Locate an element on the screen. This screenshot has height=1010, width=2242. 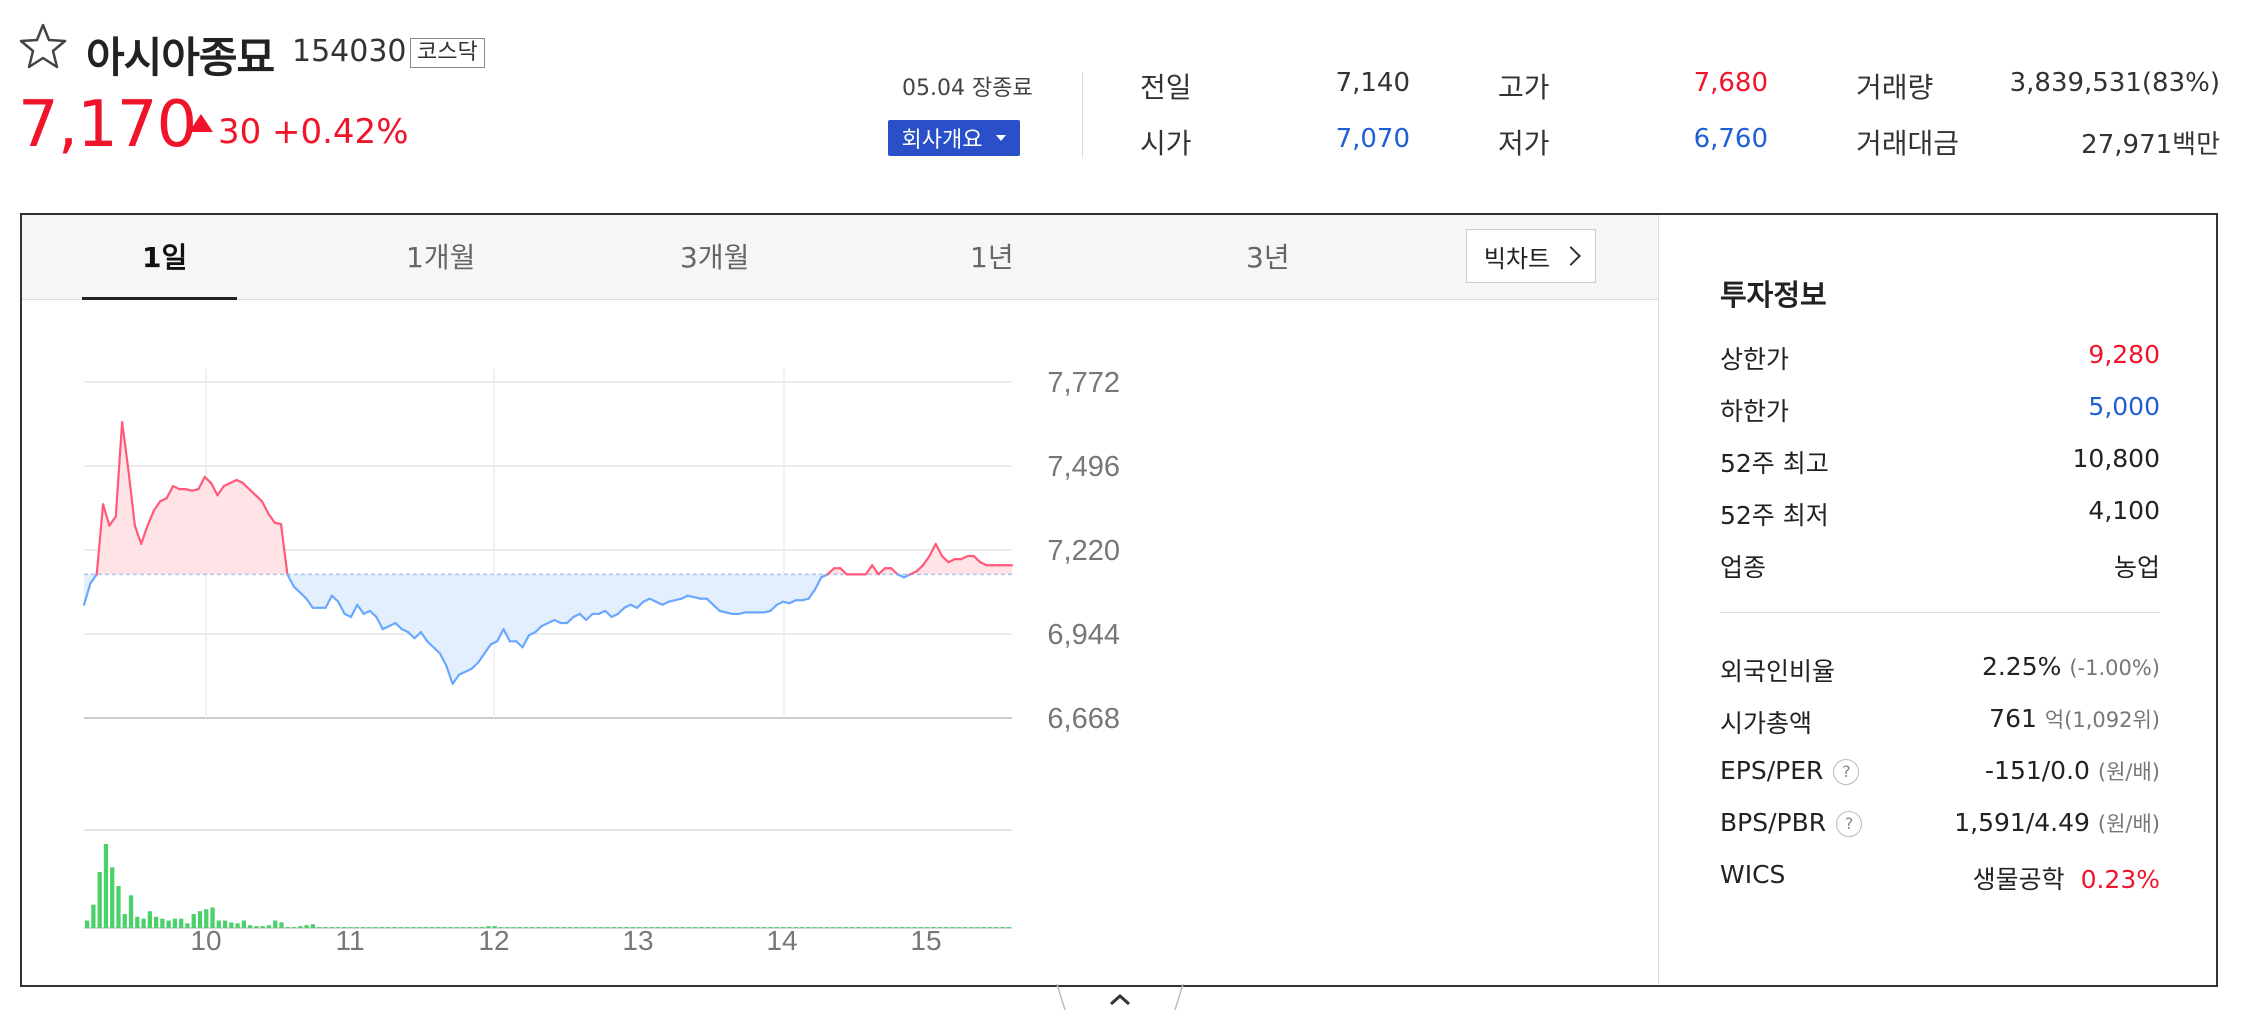
caret-down-icon is located at coordinates (1001, 138).